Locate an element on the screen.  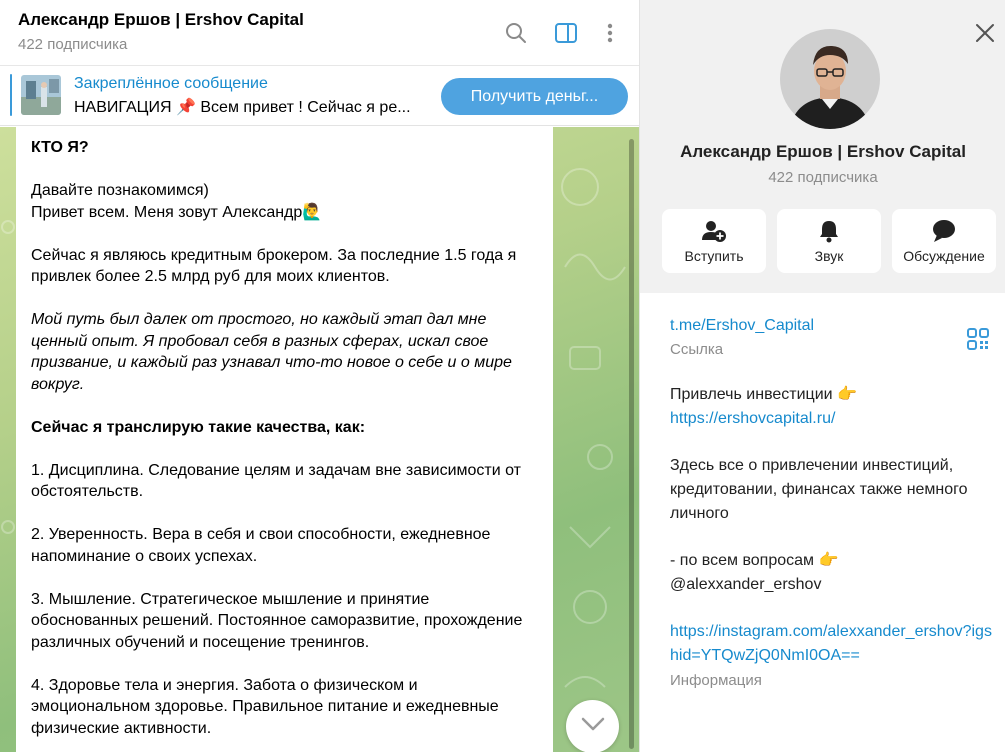
bell-icon is located at coordinates (829, 231).